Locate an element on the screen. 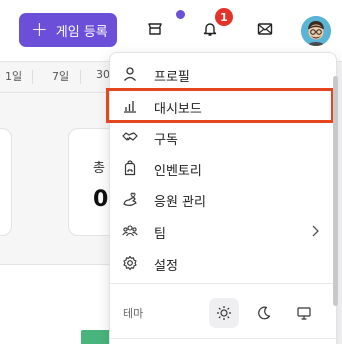 This screenshot has height=344, width=342. cheer-icon is located at coordinates (130, 199).